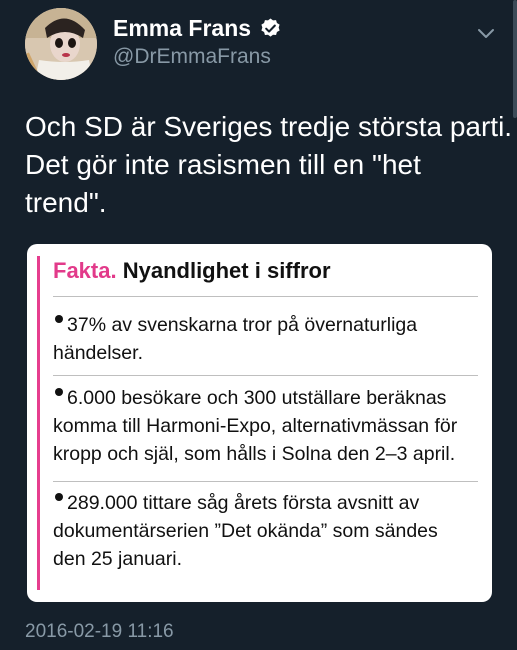 The width and height of the screenshot is (517, 650). I want to click on card-label: Fakta., so click(85, 270).